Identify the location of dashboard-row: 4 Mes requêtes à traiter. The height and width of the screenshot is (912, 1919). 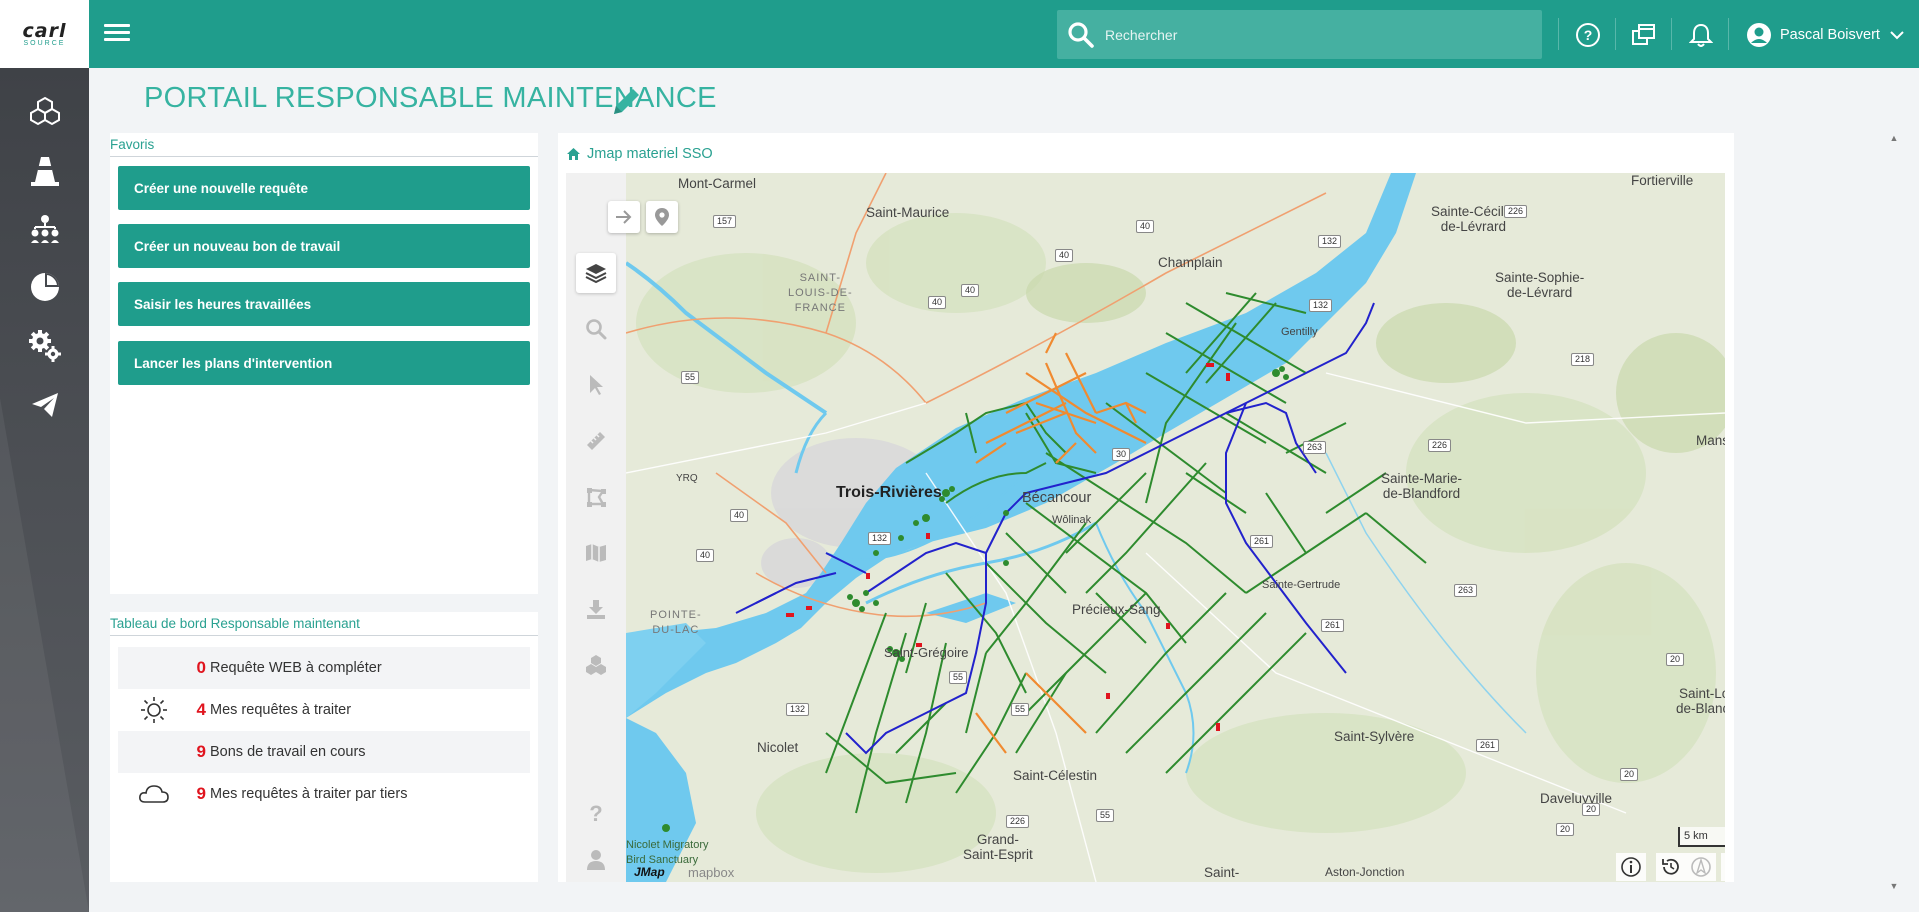
(324, 710).